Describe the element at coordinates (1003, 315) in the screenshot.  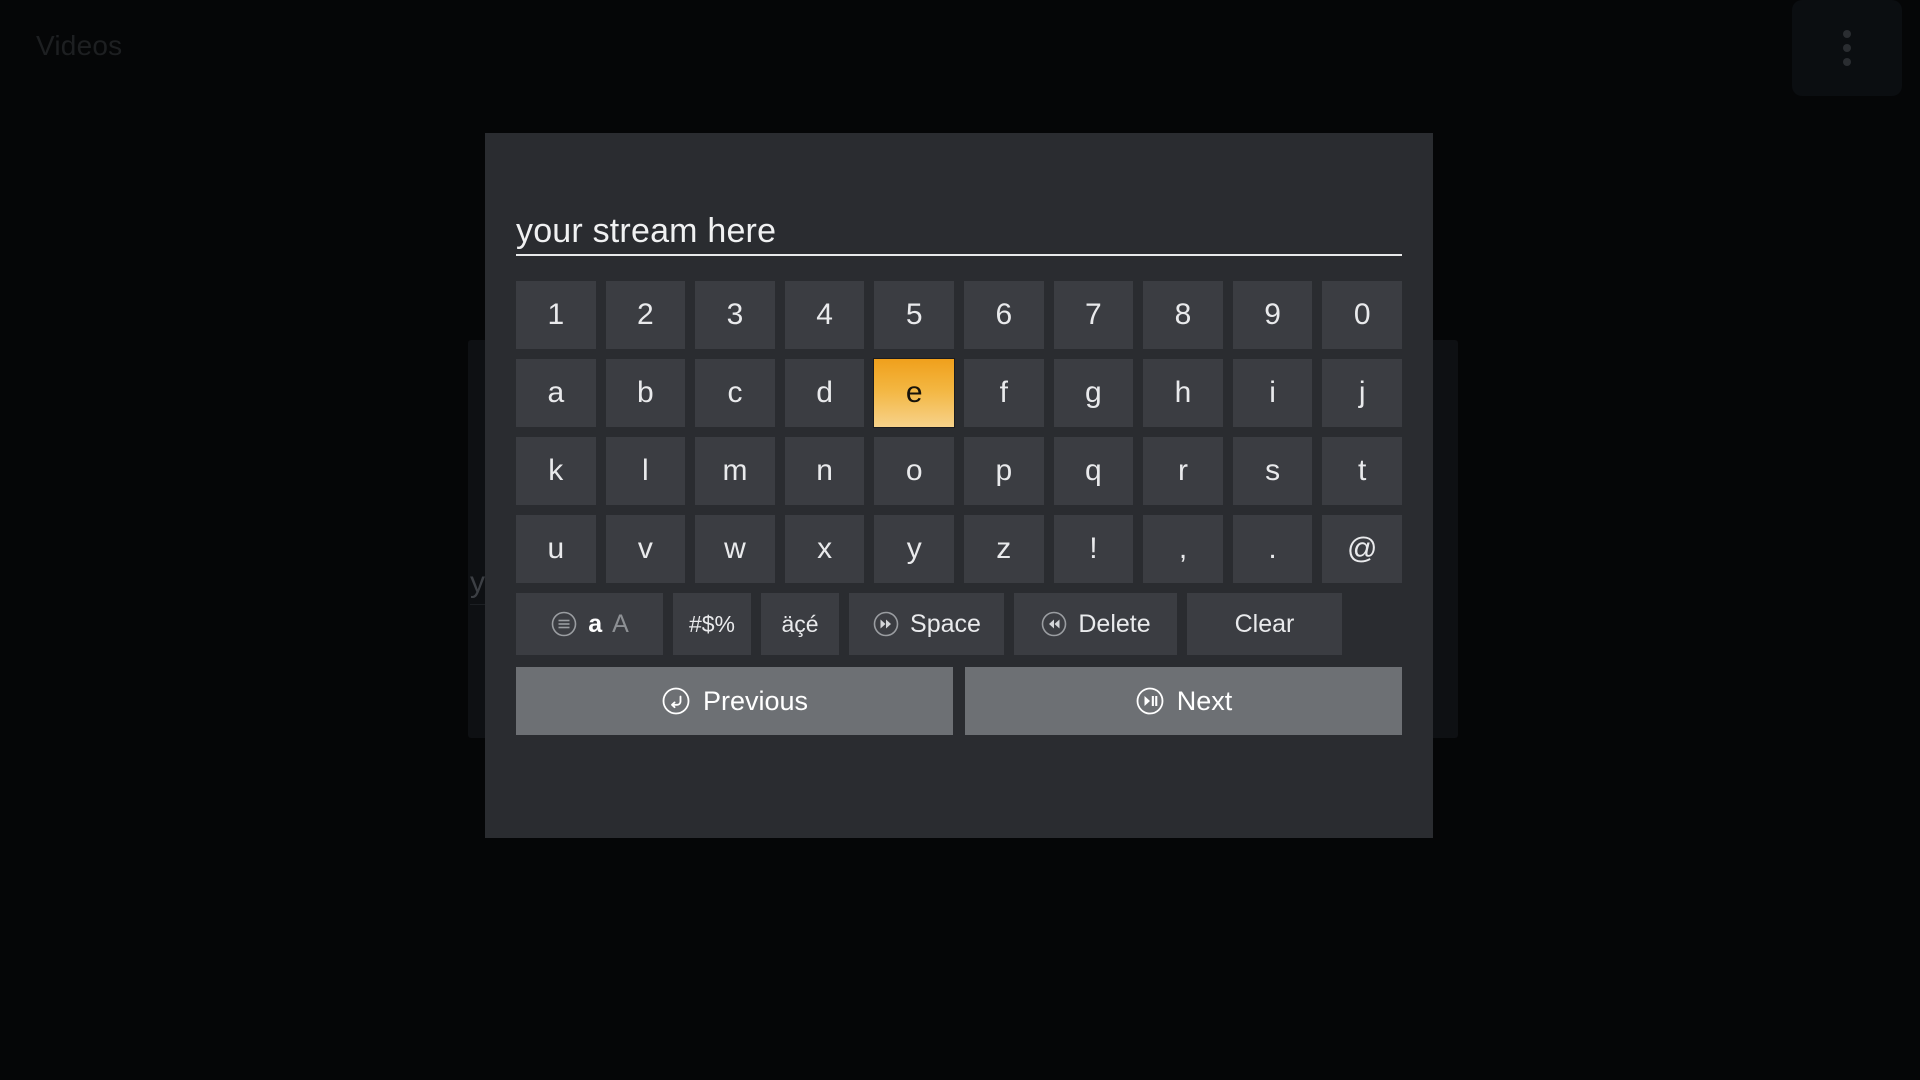
I see `key-6: 6` at that location.